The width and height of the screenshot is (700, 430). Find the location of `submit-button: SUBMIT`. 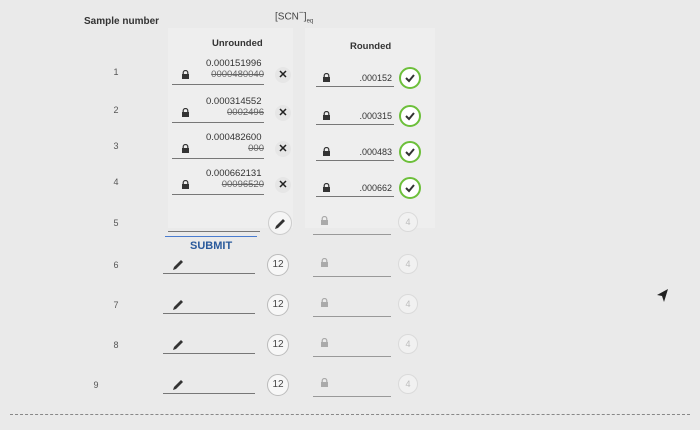

submit-button: SUBMIT is located at coordinates (211, 246).